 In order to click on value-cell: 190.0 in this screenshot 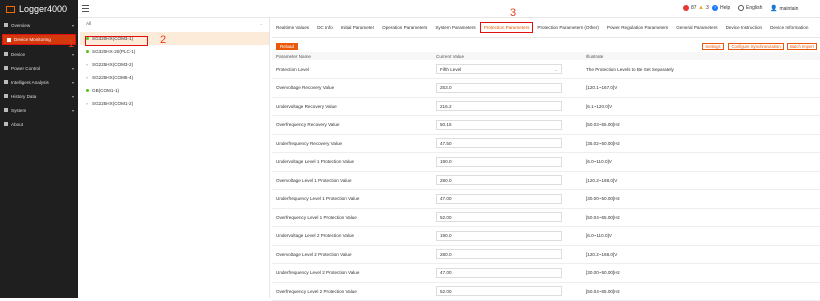, I will do `click(507, 162)`.